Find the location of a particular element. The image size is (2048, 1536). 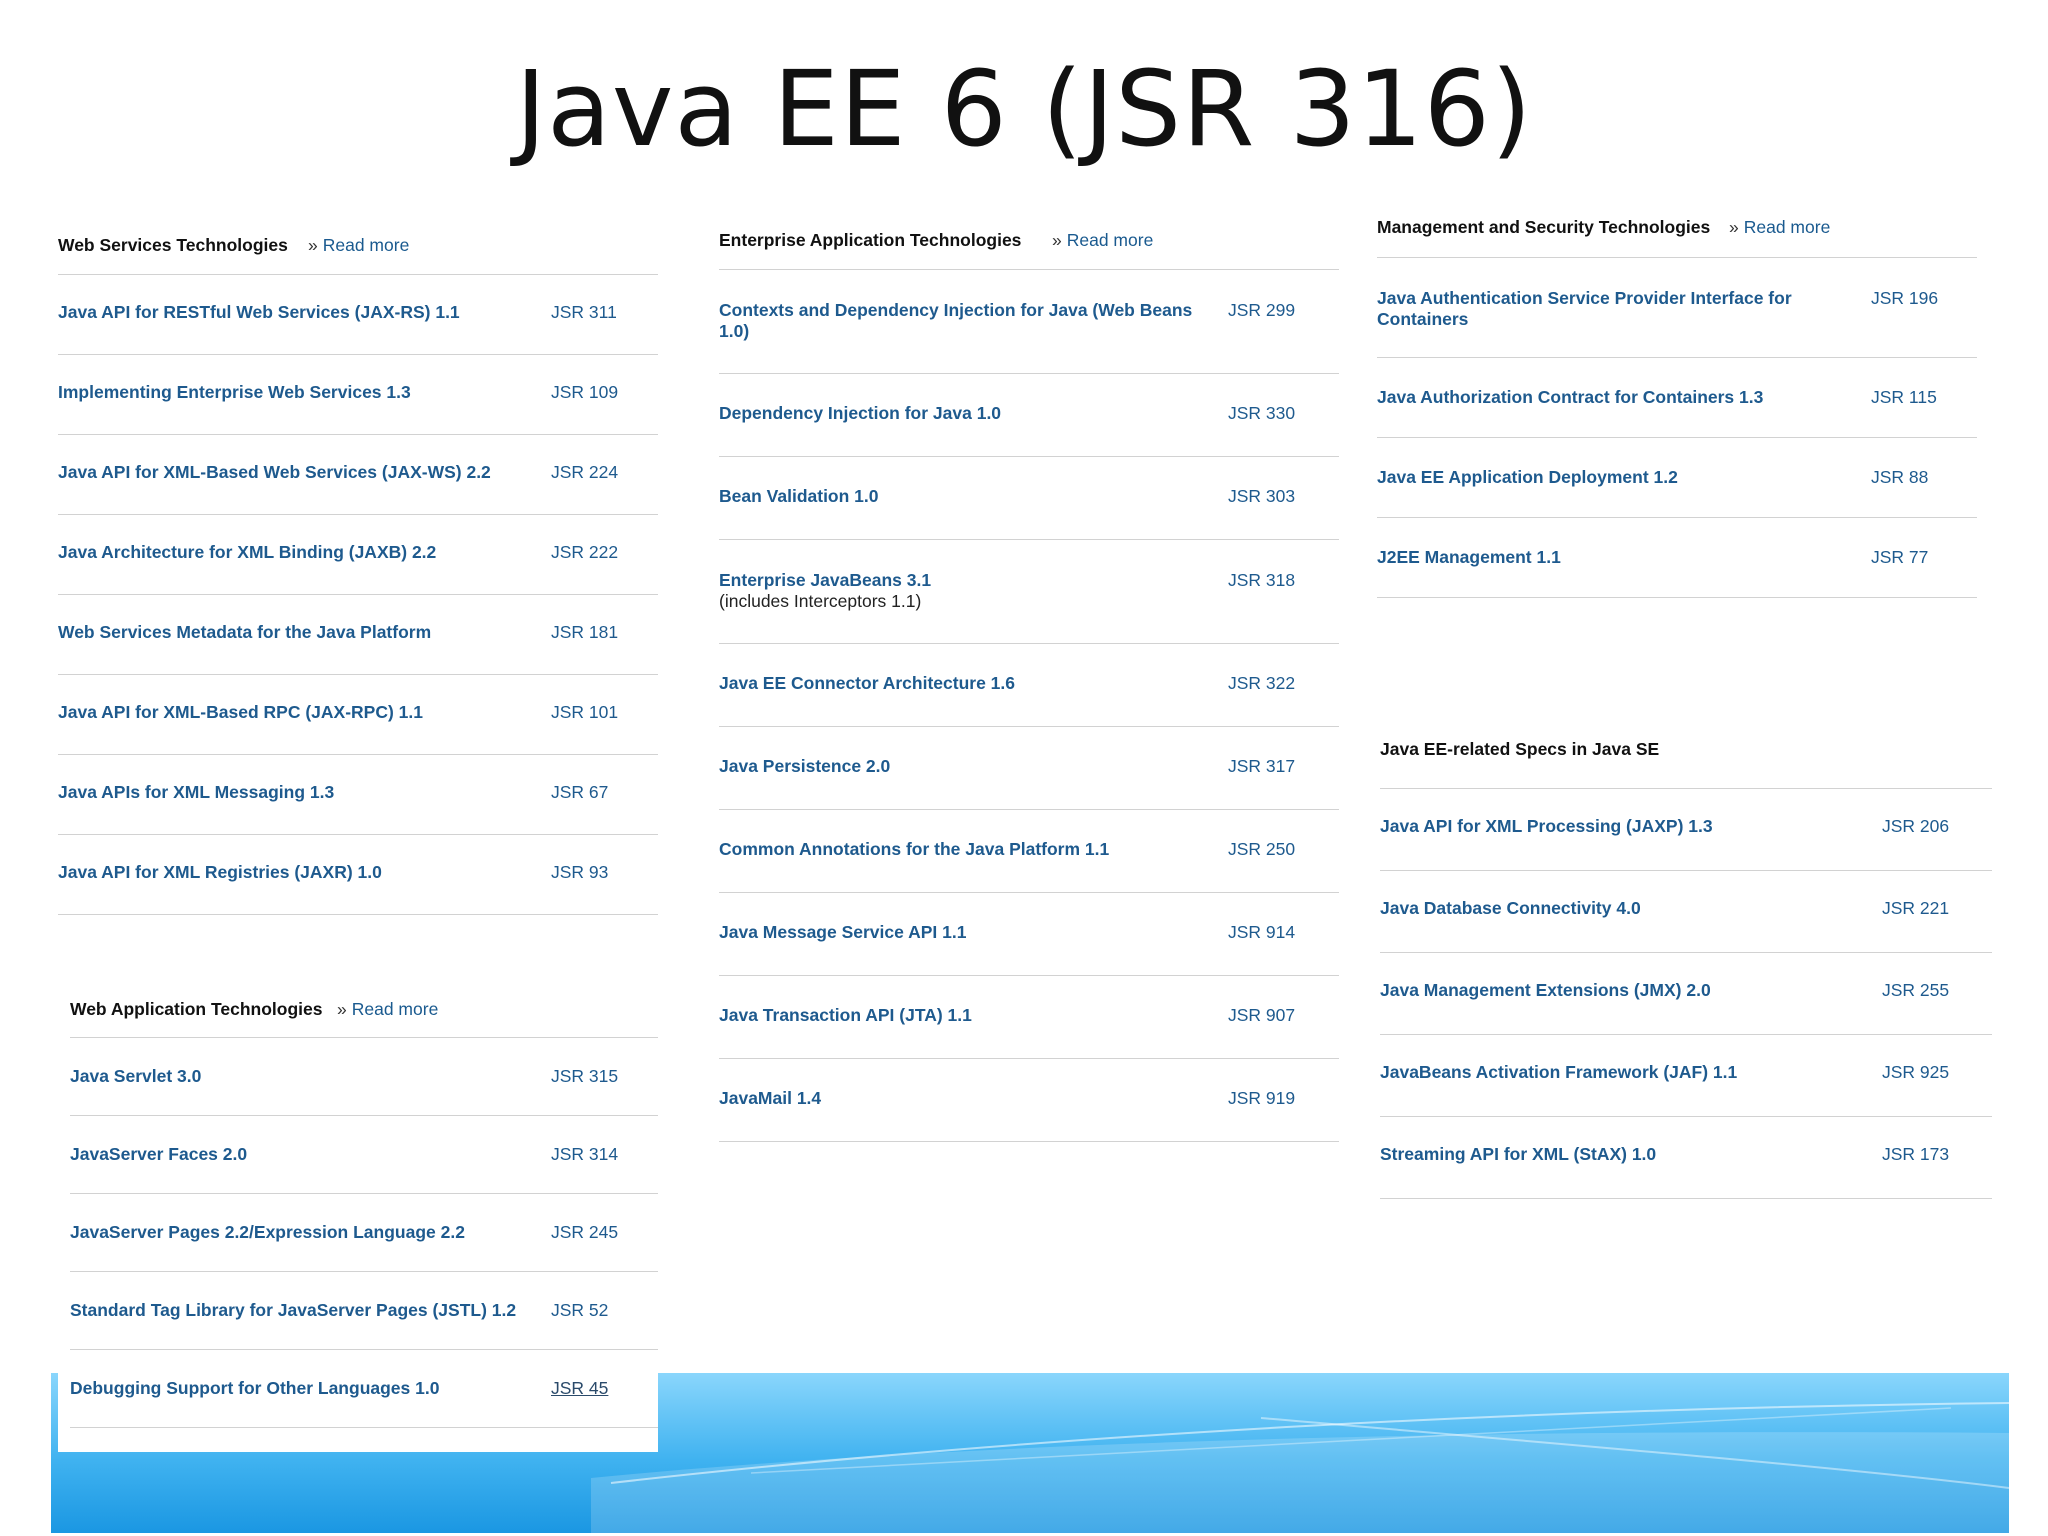

jsr-number-link: JSR 322 is located at coordinates (1261, 683).